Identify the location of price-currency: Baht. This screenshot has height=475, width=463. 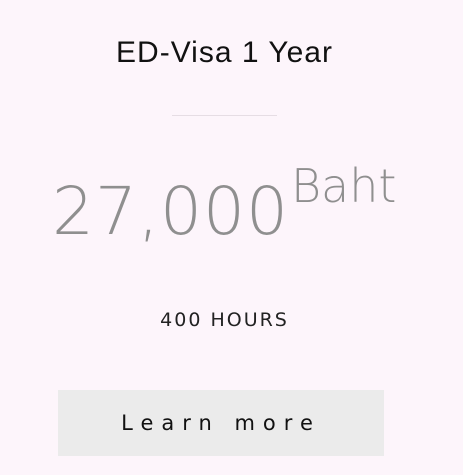
(343, 186).